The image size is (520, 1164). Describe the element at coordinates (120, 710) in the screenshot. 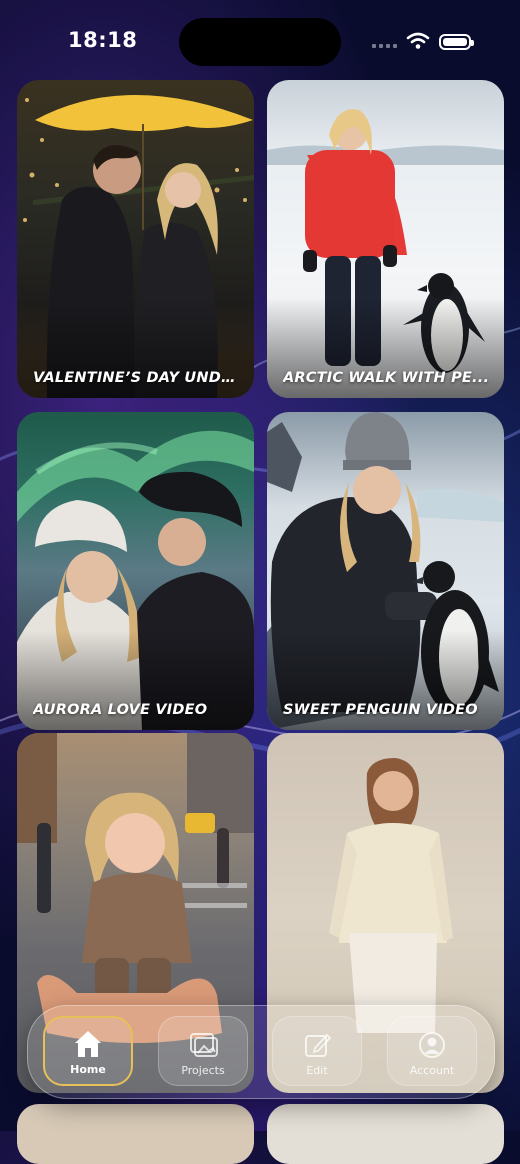

I see `card-title: AURORA LOVE VIDEO` at that location.